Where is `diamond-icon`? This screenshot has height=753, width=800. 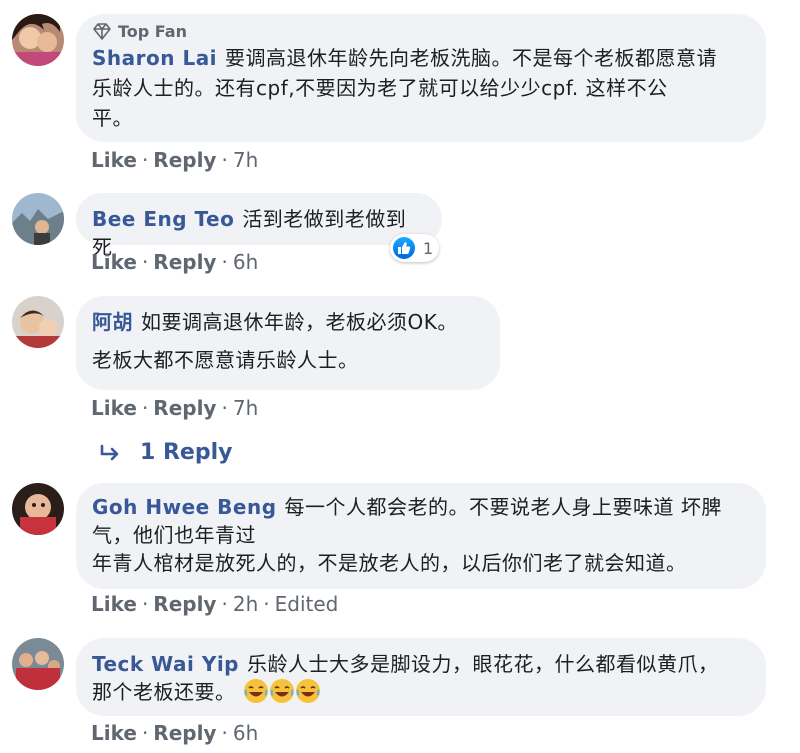
diamond-icon is located at coordinates (102, 31).